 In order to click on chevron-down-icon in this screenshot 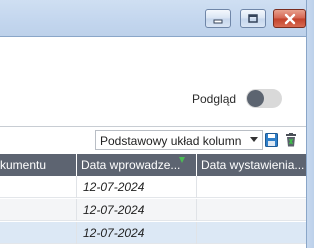, I will do `click(254, 139)`.